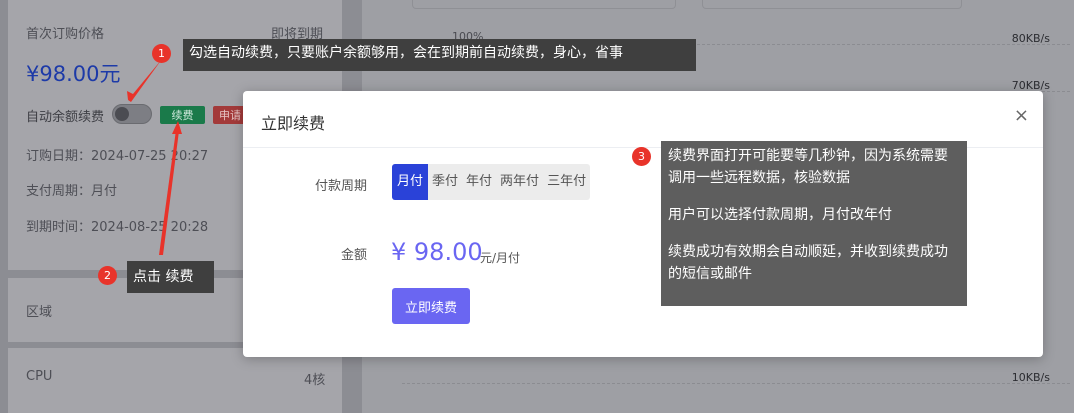  Describe the element at coordinates (808, 263) in the screenshot. I see `annotation-3-paragraph: 续费成功有效期会自动顺延，并收到续费成功的短信或邮件` at that location.